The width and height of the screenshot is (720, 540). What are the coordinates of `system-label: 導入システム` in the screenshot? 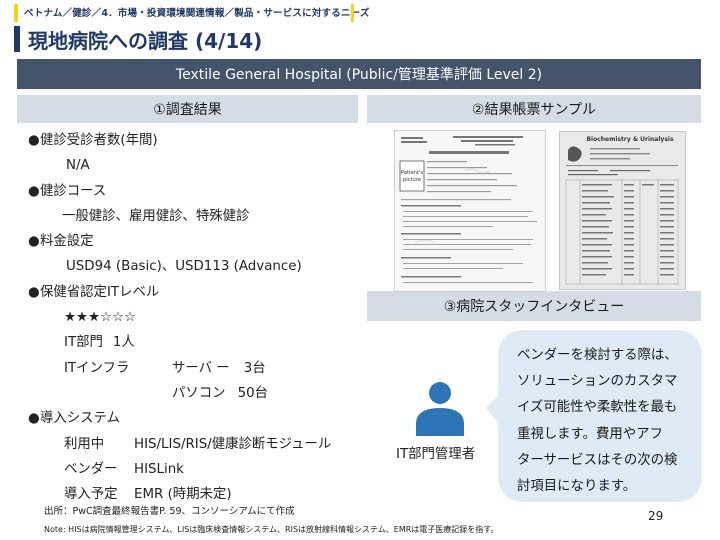 It's located at (80, 419).